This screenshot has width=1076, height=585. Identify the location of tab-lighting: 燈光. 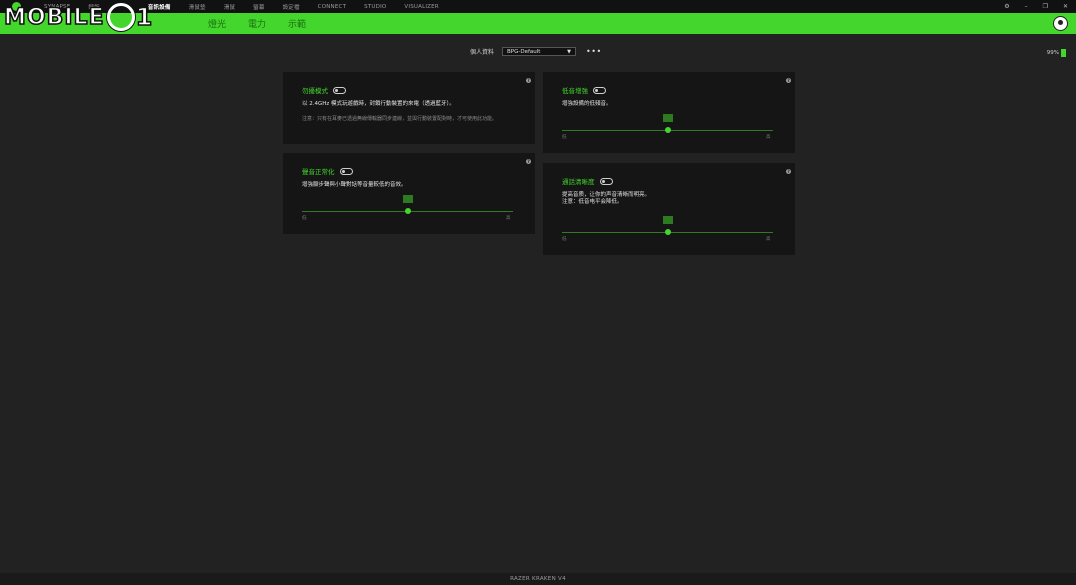
(217, 23).